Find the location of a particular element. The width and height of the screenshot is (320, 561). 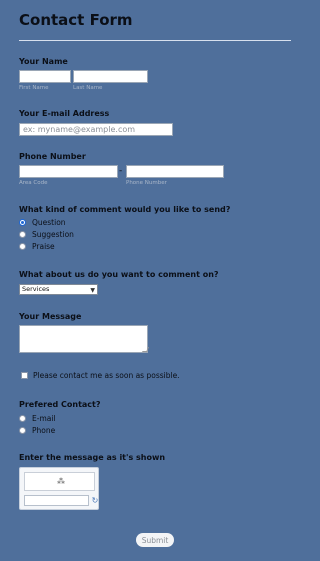

radio-email-label: E-mail is located at coordinates (44, 418).